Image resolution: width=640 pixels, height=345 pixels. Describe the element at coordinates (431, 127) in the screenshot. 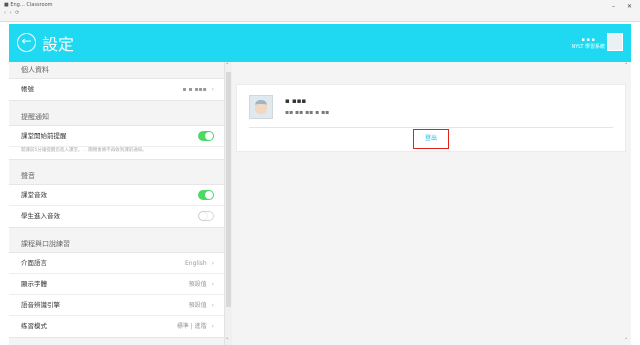

I see `card-divider` at that location.